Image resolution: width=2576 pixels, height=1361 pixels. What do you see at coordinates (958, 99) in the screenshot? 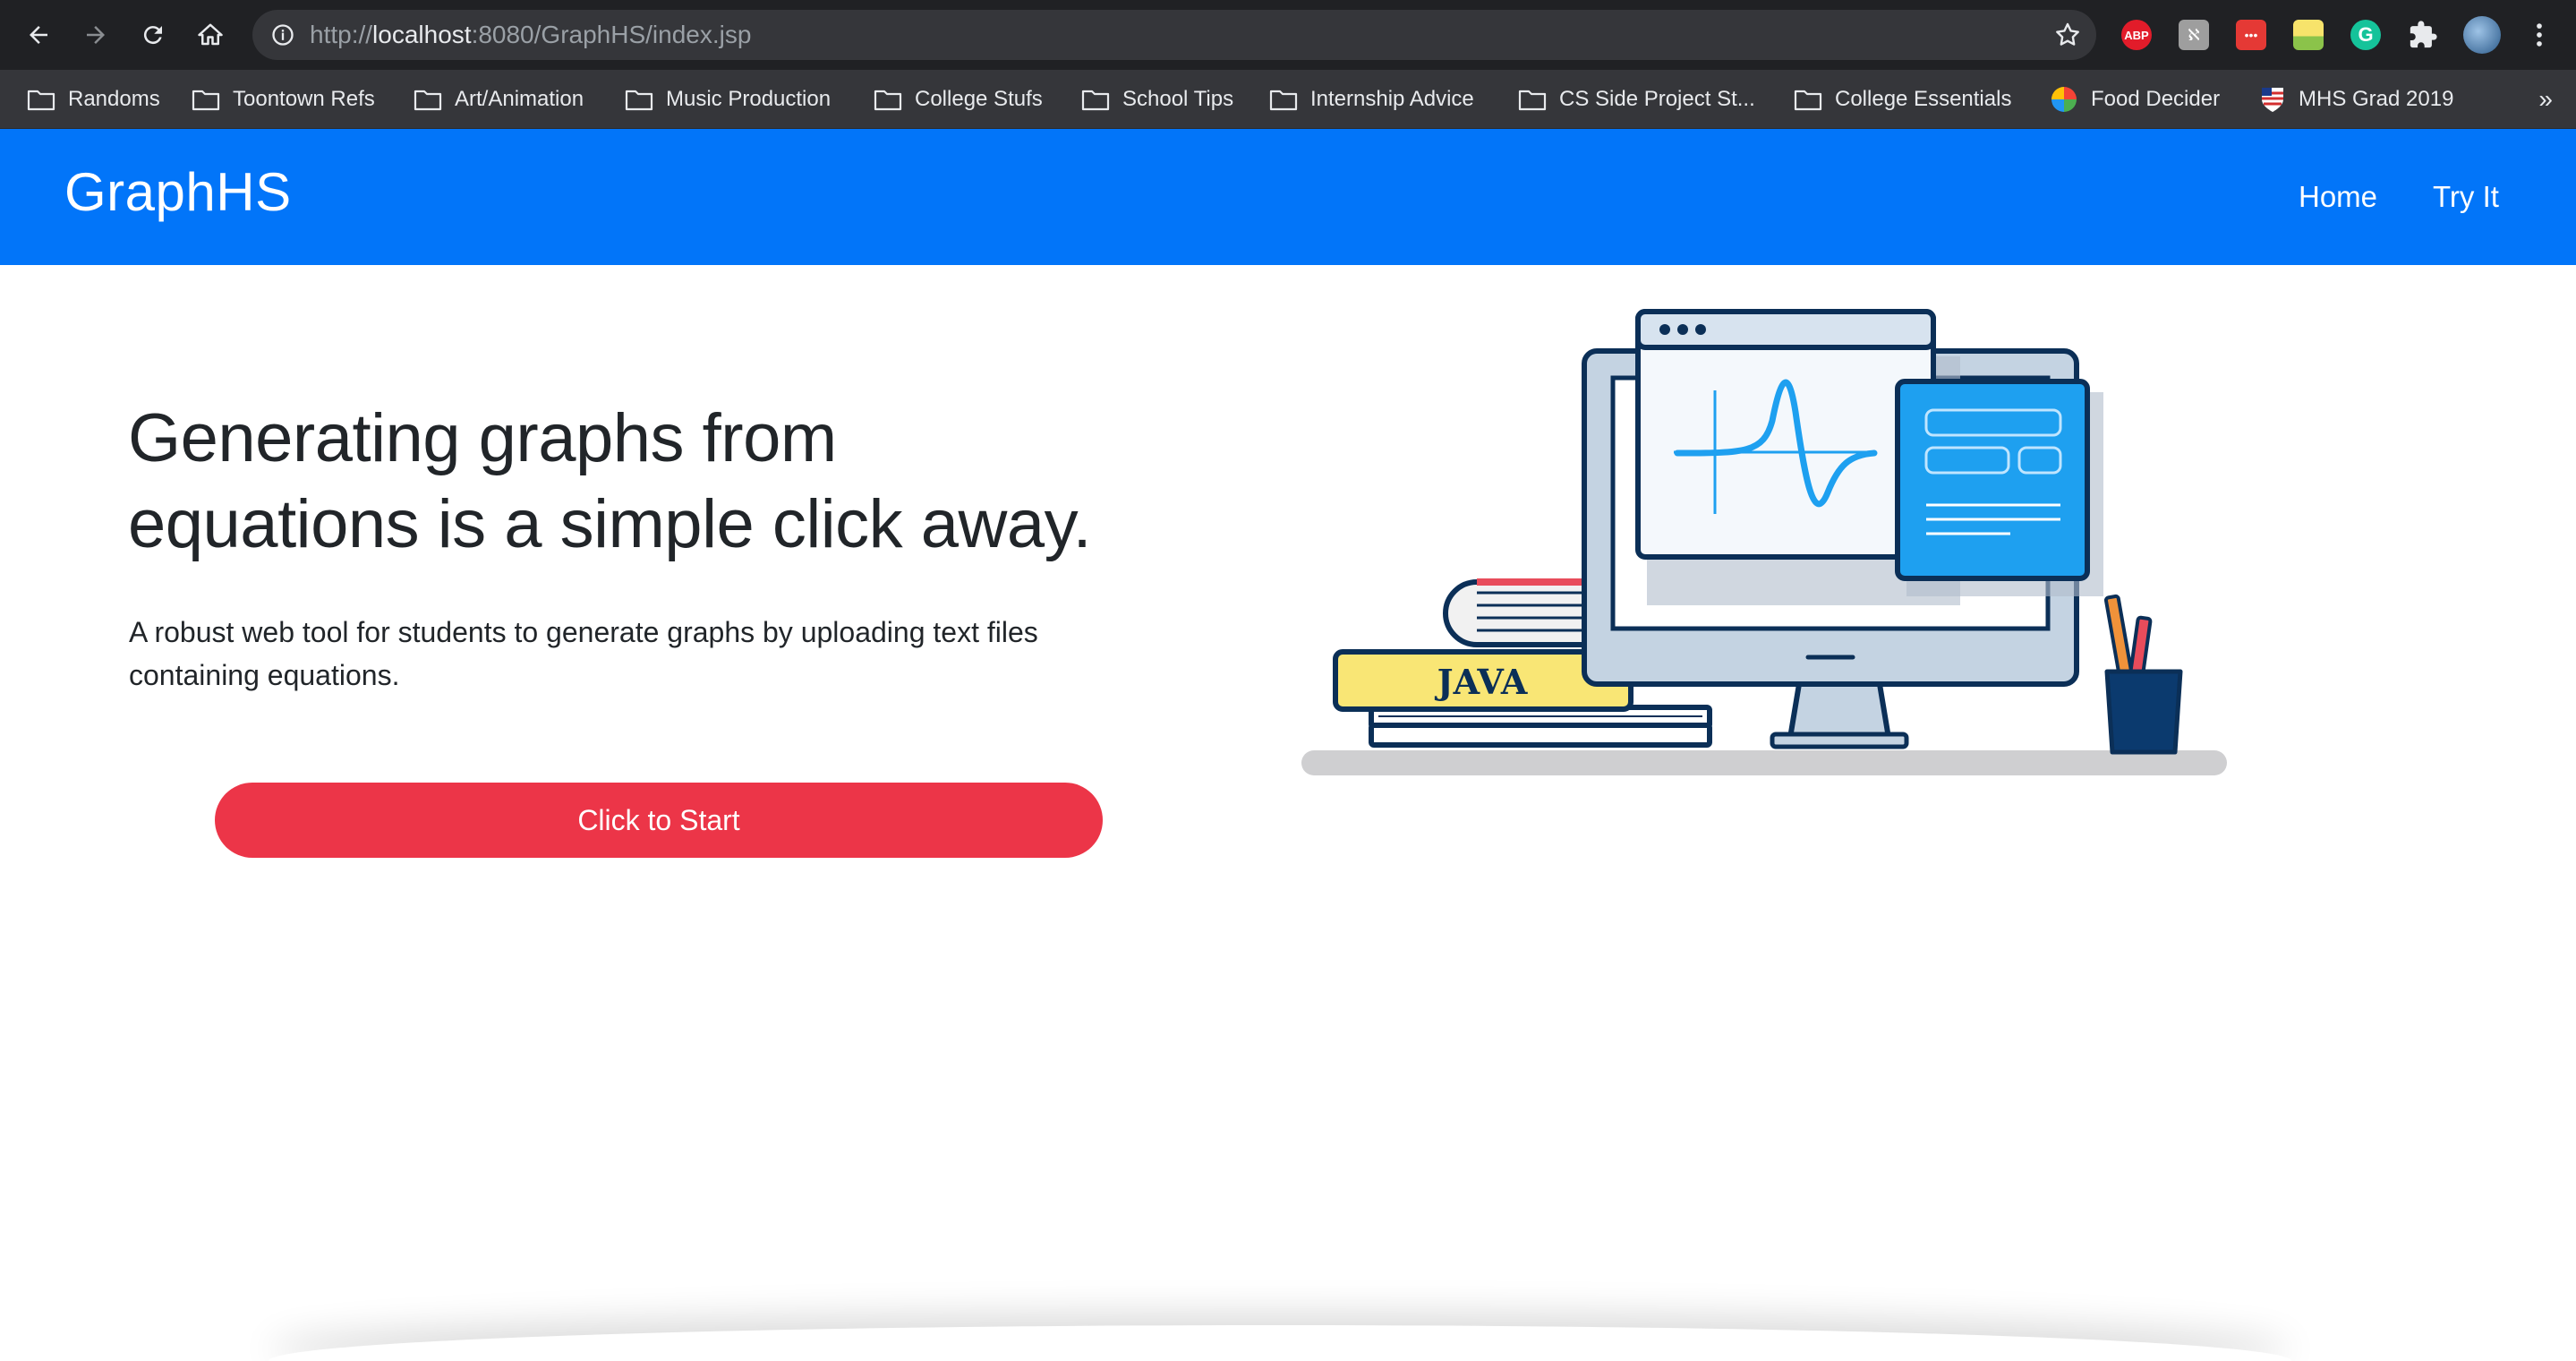
I see `bookmark-college-stufs: College Stufs` at bounding box center [958, 99].